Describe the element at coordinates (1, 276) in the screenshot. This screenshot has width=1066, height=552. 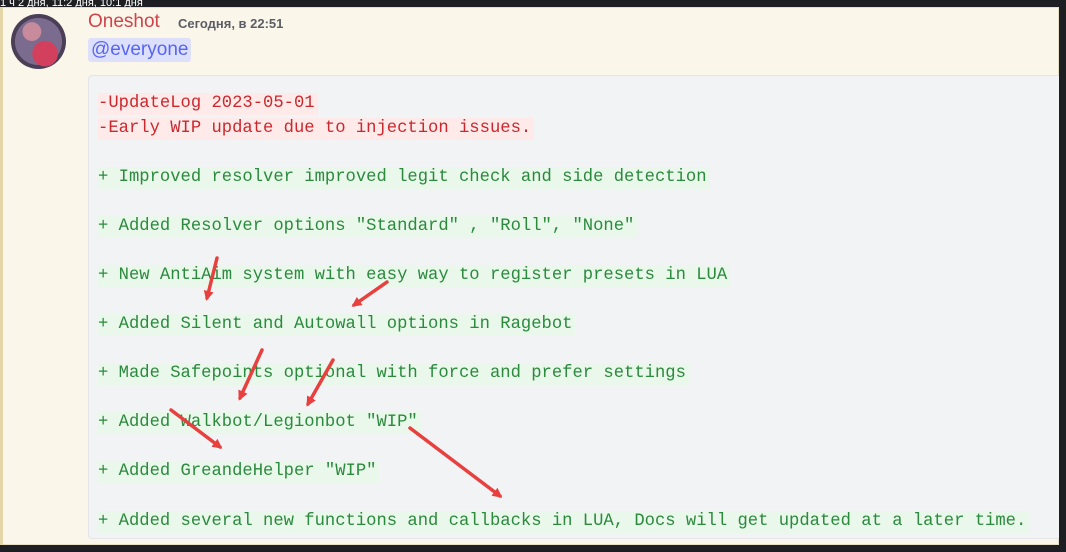
I see `mention-highlight-bar` at that location.